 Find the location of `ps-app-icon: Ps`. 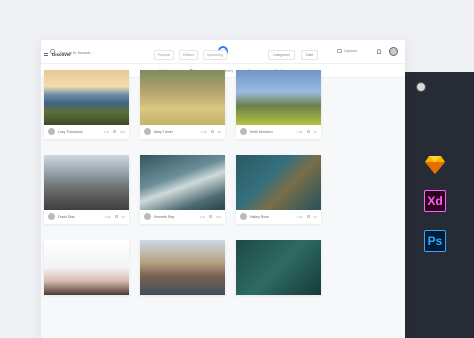

ps-app-icon: Ps is located at coordinates (435, 241).